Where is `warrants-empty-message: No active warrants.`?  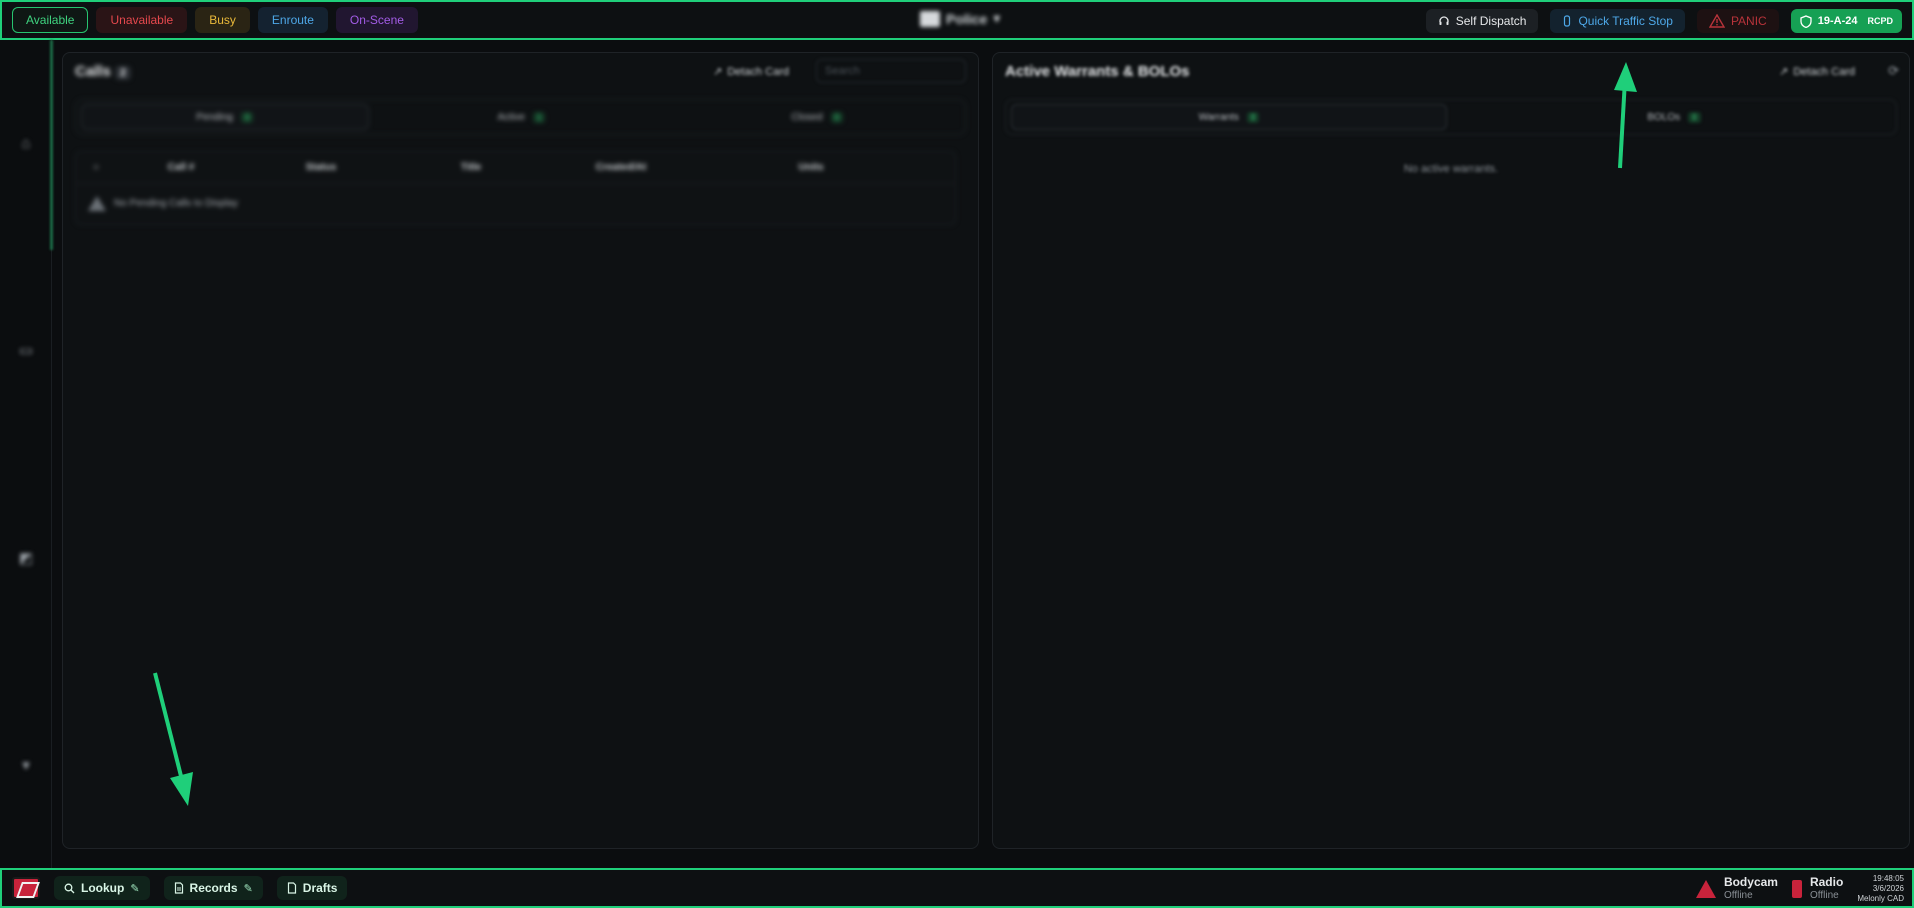
warrants-empty-message: No active warrants. is located at coordinates (1451, 169).